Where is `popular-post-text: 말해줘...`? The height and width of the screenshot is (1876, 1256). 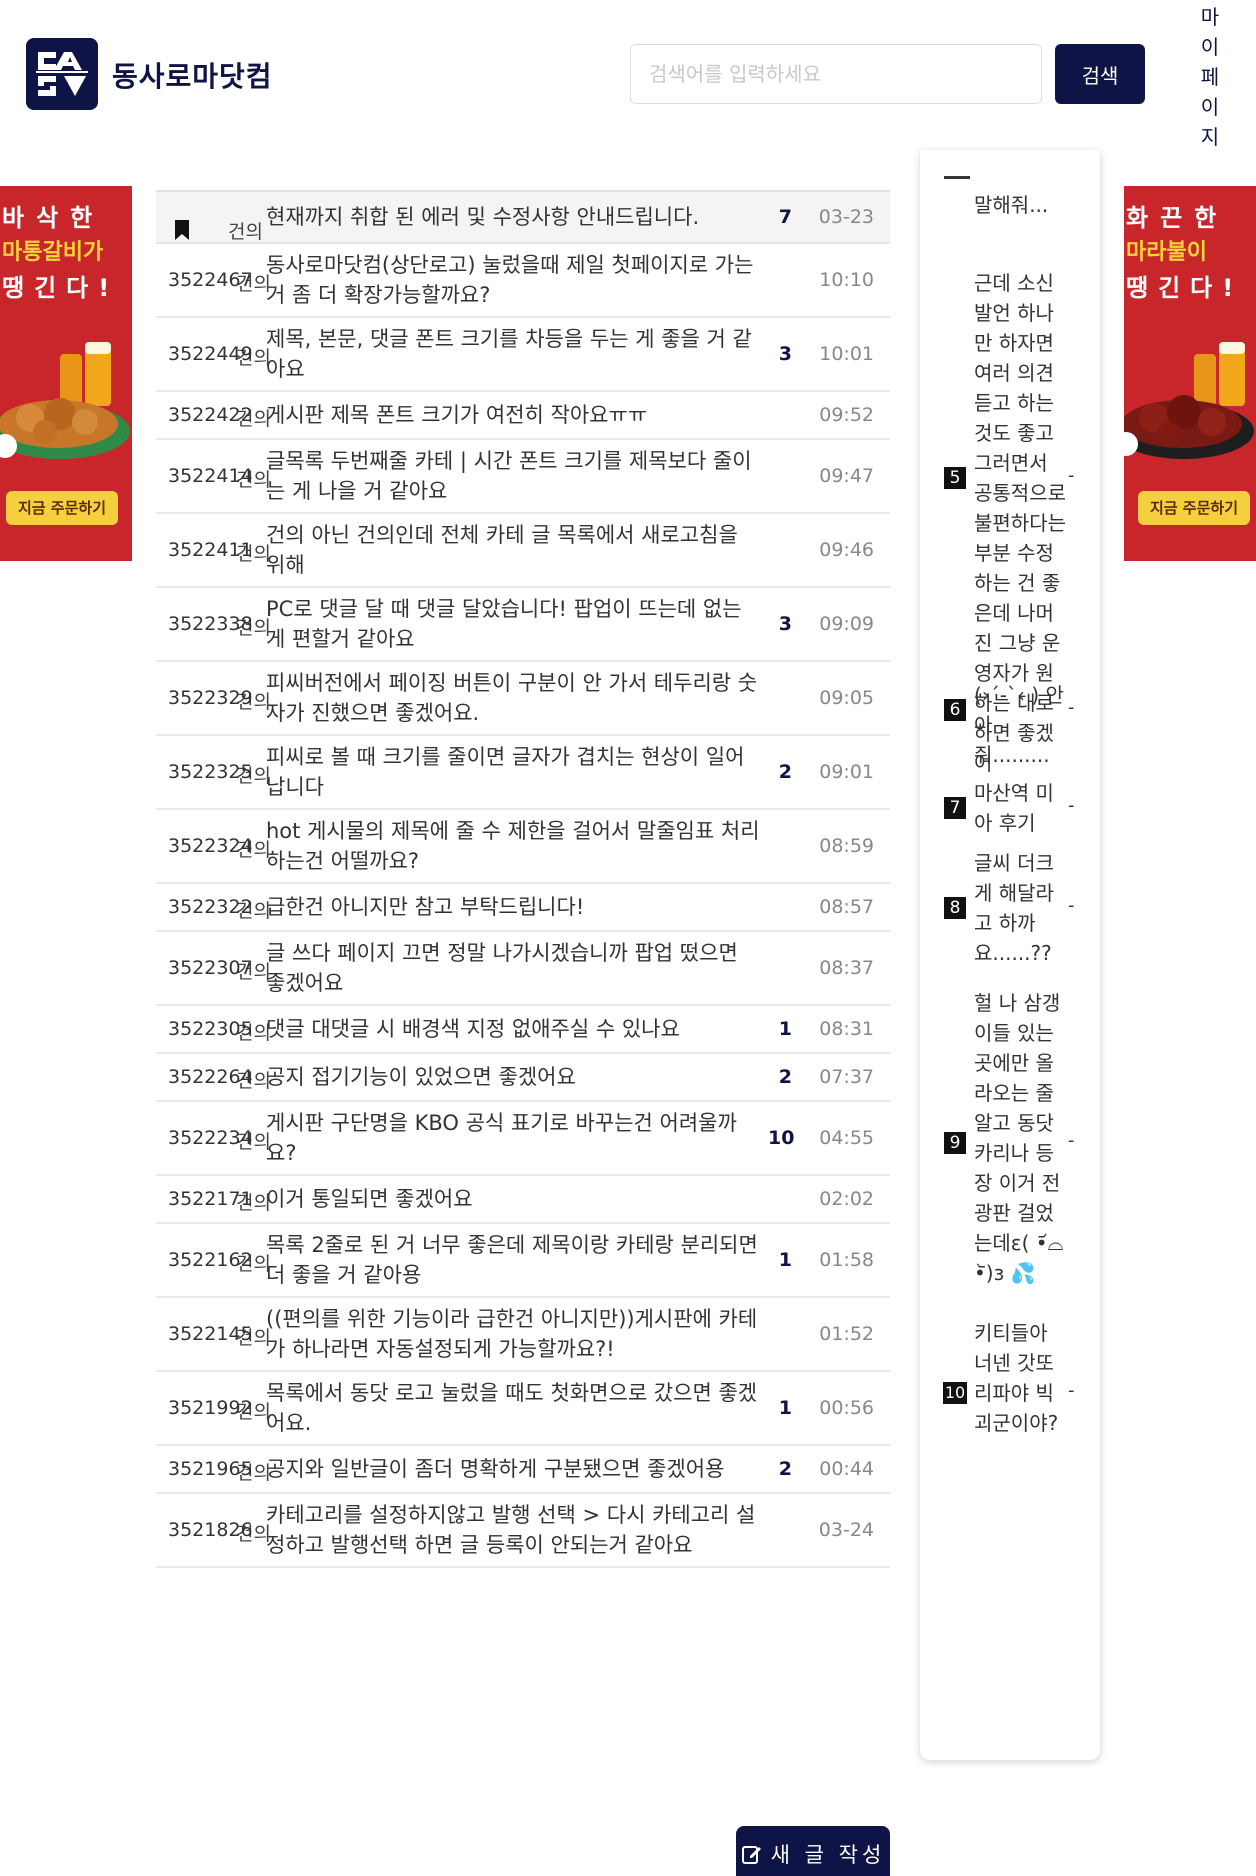
popular-post-text: 말해줘... is located at coordinates (1021, 205).